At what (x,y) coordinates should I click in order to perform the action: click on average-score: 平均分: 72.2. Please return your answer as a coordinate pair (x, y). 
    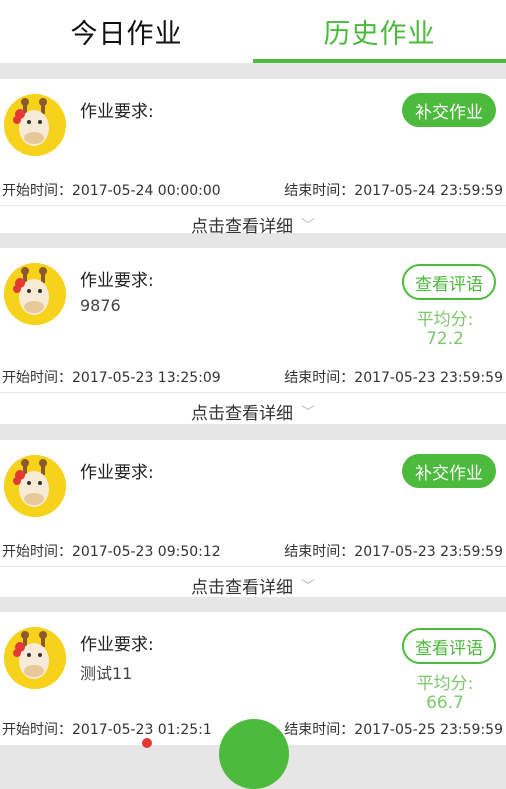
    Looking at the image, I should click on (445, 330).